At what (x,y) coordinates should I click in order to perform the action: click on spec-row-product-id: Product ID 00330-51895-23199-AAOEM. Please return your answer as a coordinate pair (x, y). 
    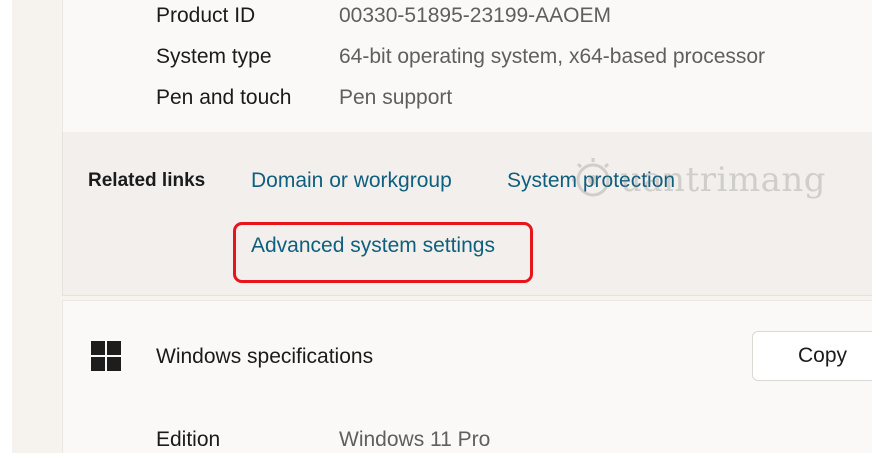
    Looking at the image, I should click on (383, 16).